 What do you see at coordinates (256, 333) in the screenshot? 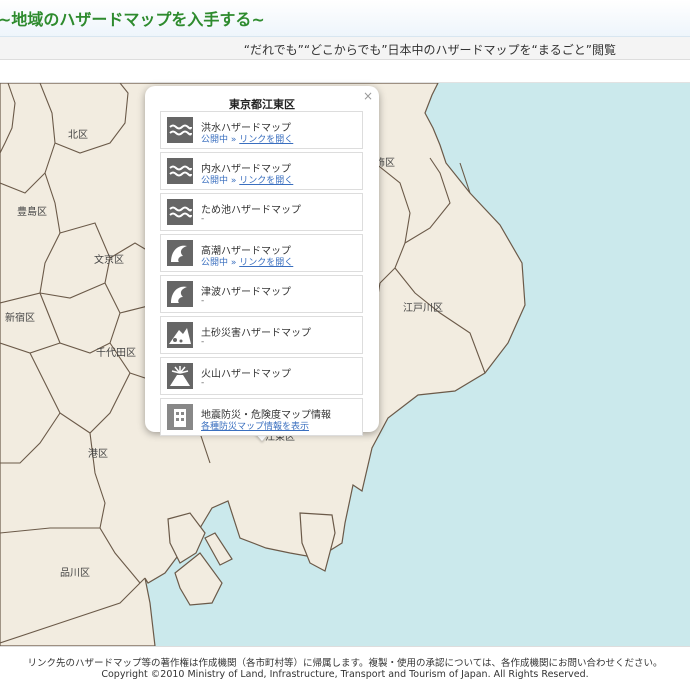
I see `hazard-name: 土砂災害ハザードマップ` at bounding box center [256, 333].